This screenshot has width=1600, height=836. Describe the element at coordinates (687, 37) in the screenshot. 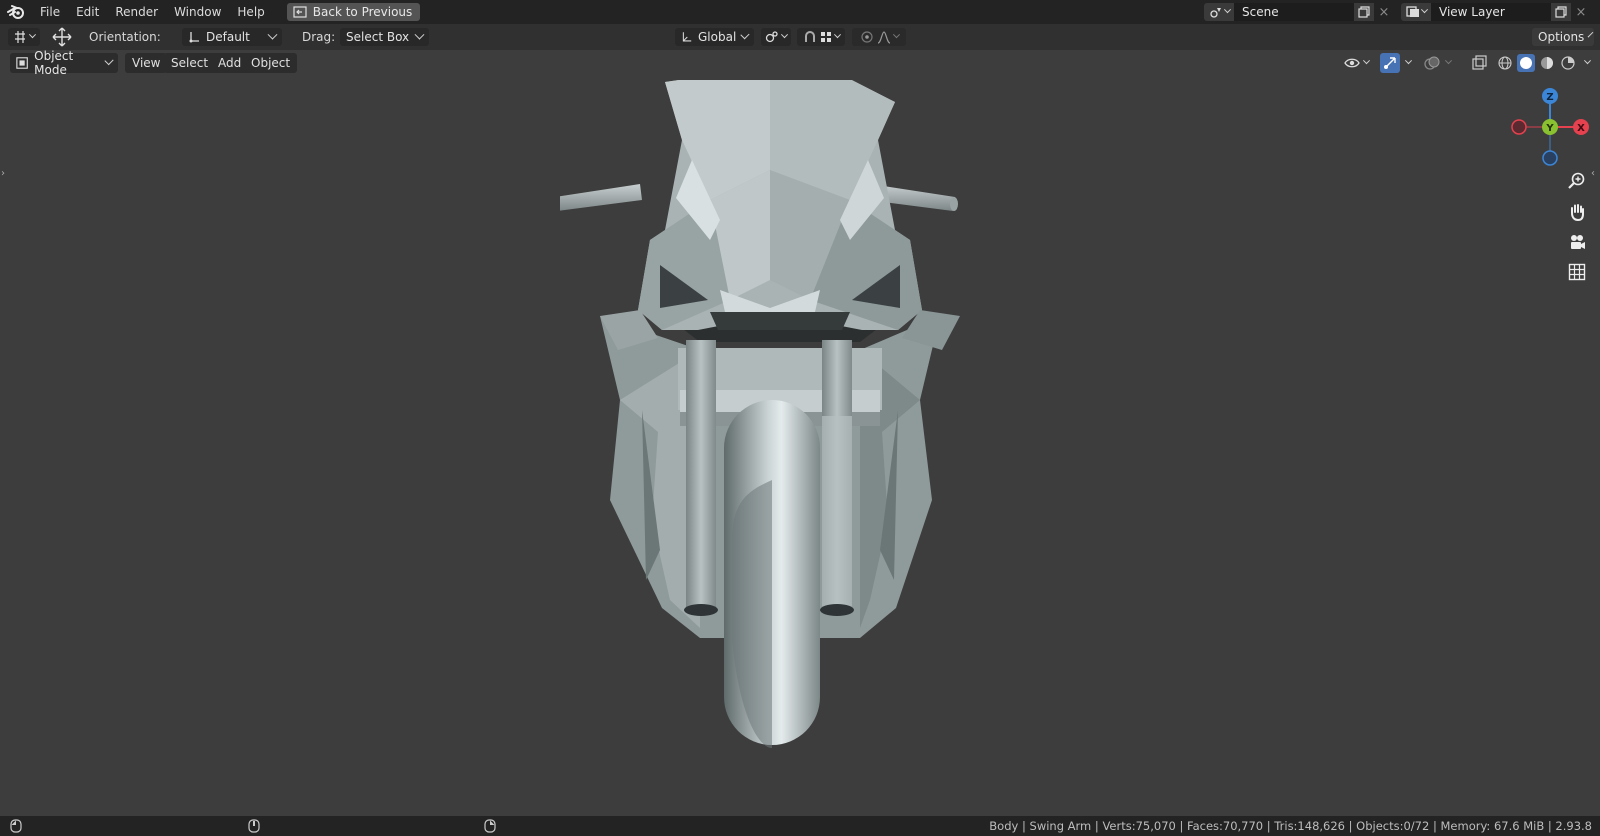

I see `global-axis-icon` at that location.